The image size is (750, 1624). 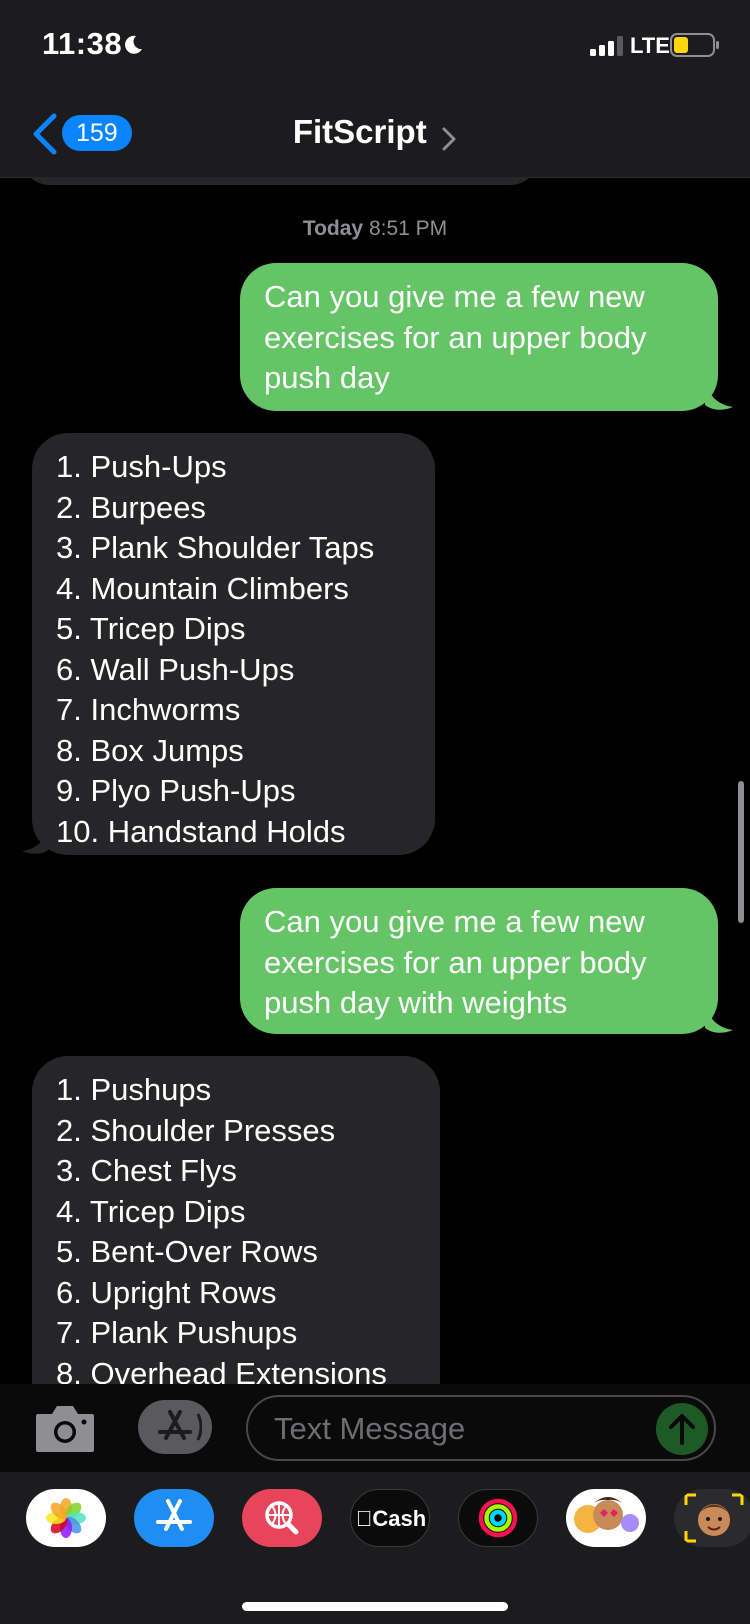 I want to click on memoji-app, so click(x=606, y=1518).